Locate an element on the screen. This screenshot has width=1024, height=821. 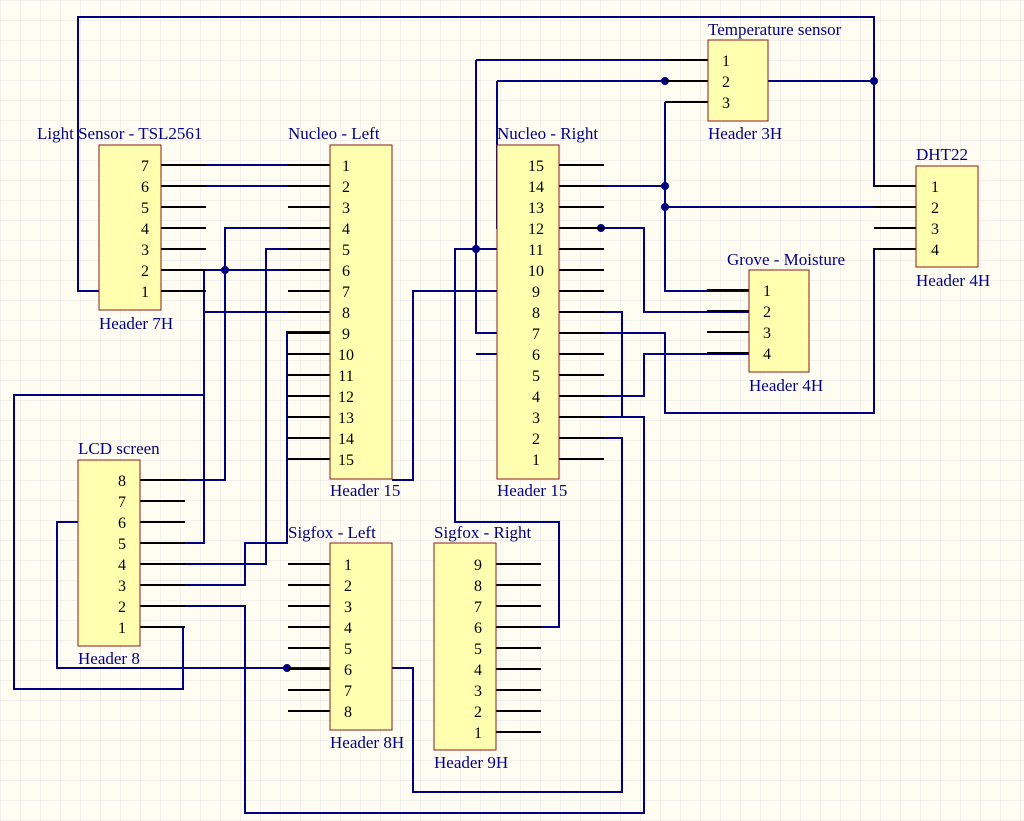
component-title: Grove - Moisture is located at coordinates (786, 259).